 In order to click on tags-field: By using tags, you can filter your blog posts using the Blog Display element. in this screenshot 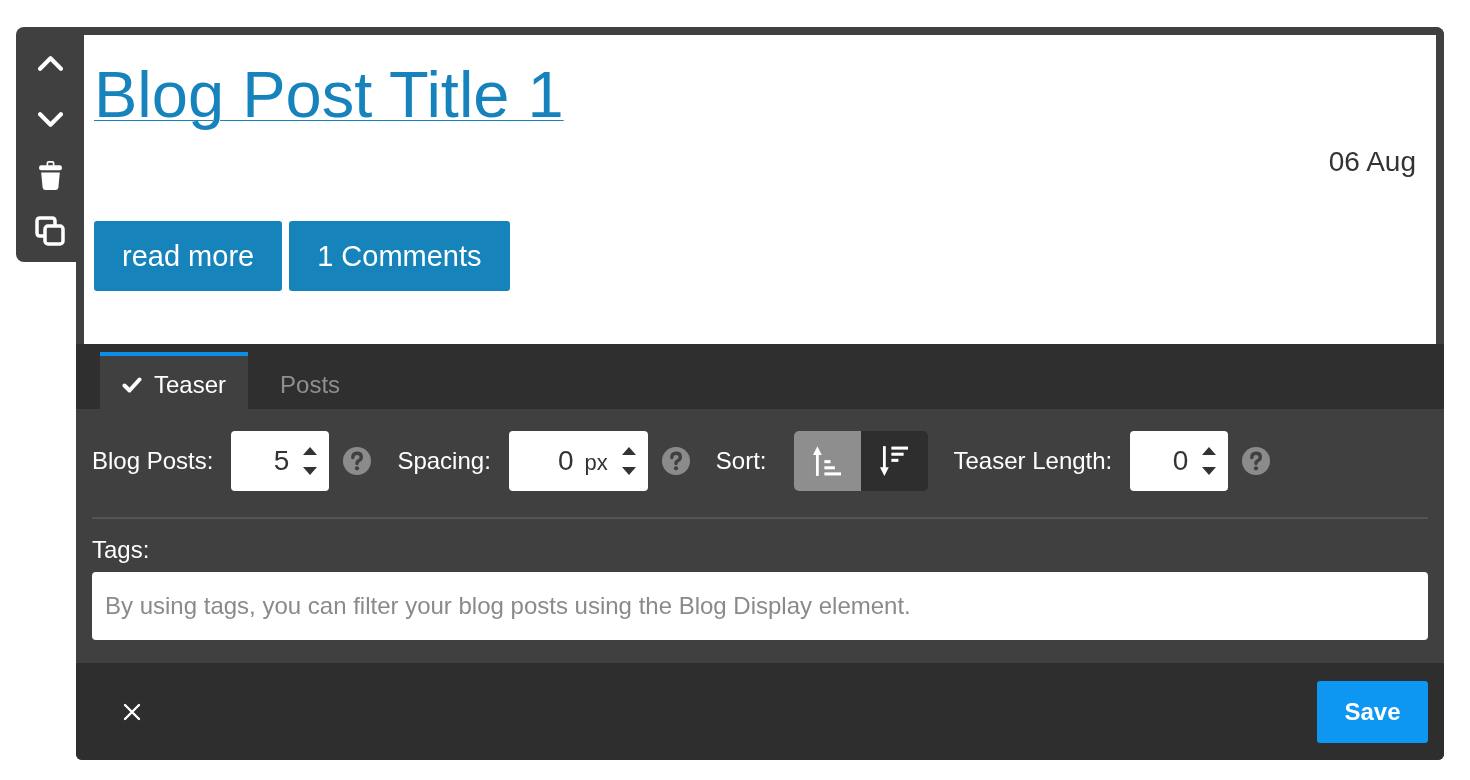, I will do `click(760, 606)`.